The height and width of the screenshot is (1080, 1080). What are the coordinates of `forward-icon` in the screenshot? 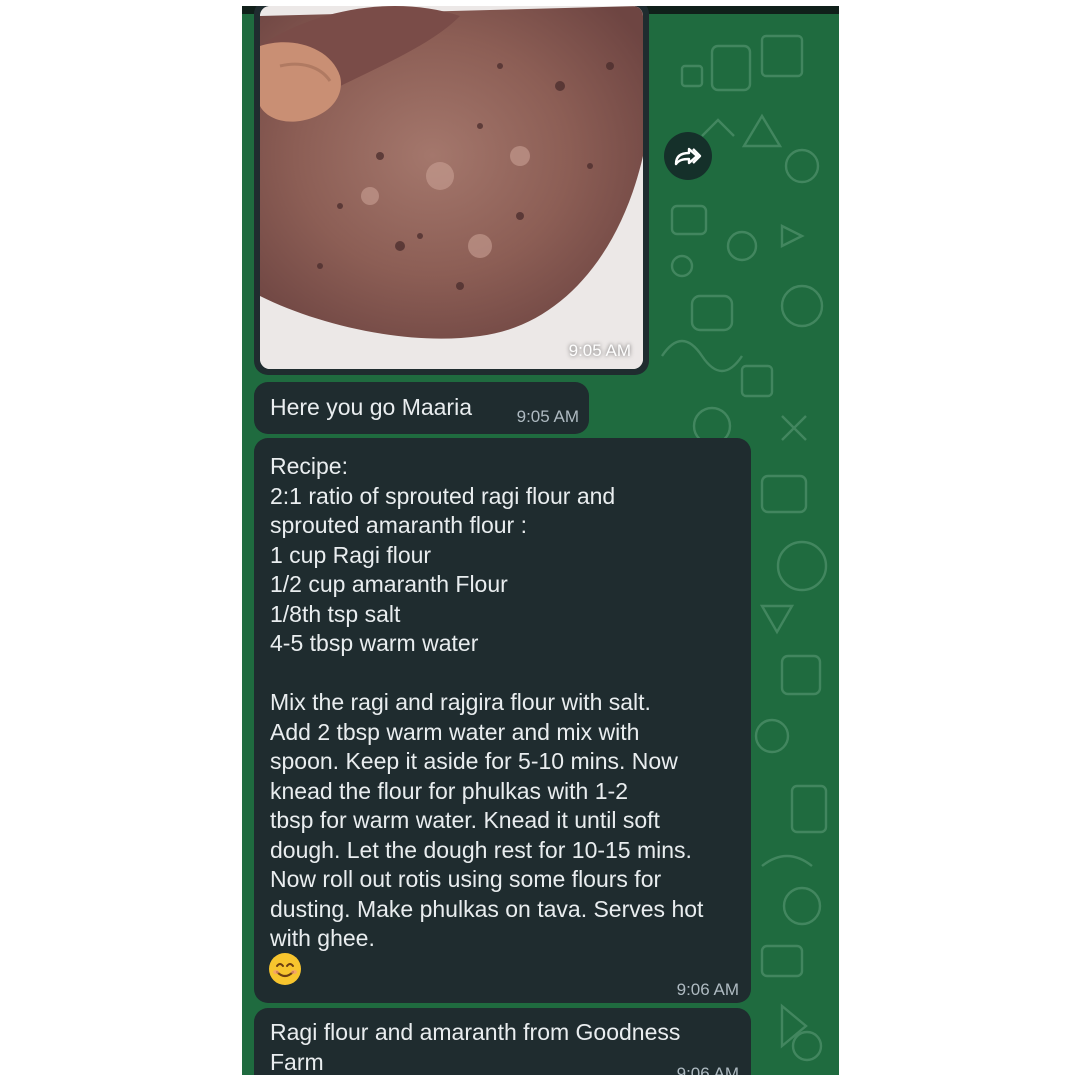 It's located at (688, 156).